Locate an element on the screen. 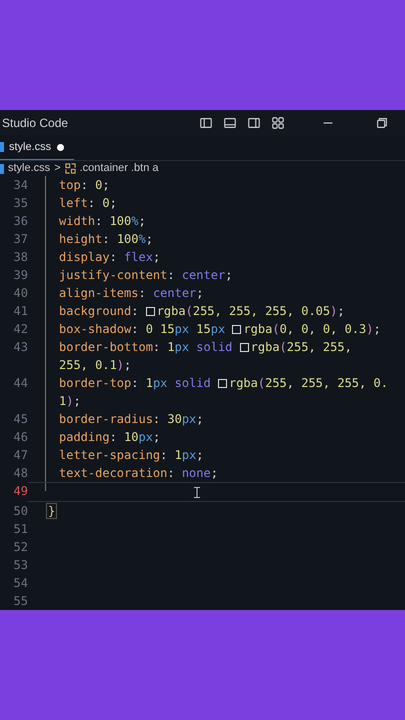 Image resolution: width=405 pixels, height=720 pixels. panel-toggle-icon is located at coordinates (230, 123).